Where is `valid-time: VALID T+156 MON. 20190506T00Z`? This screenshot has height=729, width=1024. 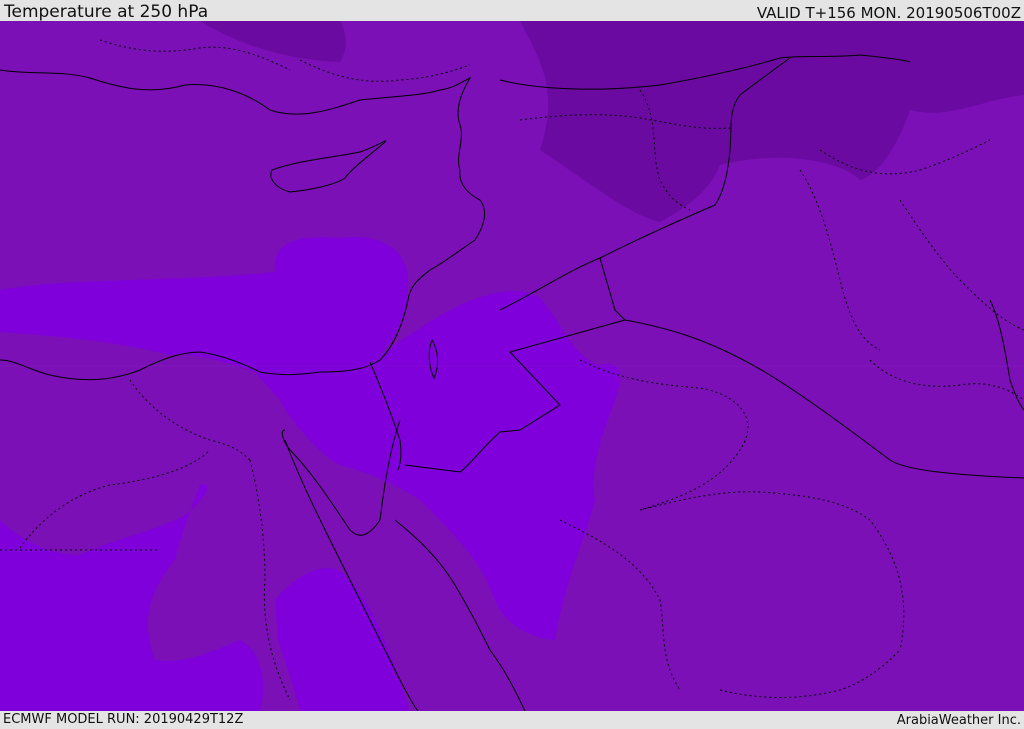
valid-time: VALID T+156 MON. 20190506T00Z is located at coordinates (888, 13).